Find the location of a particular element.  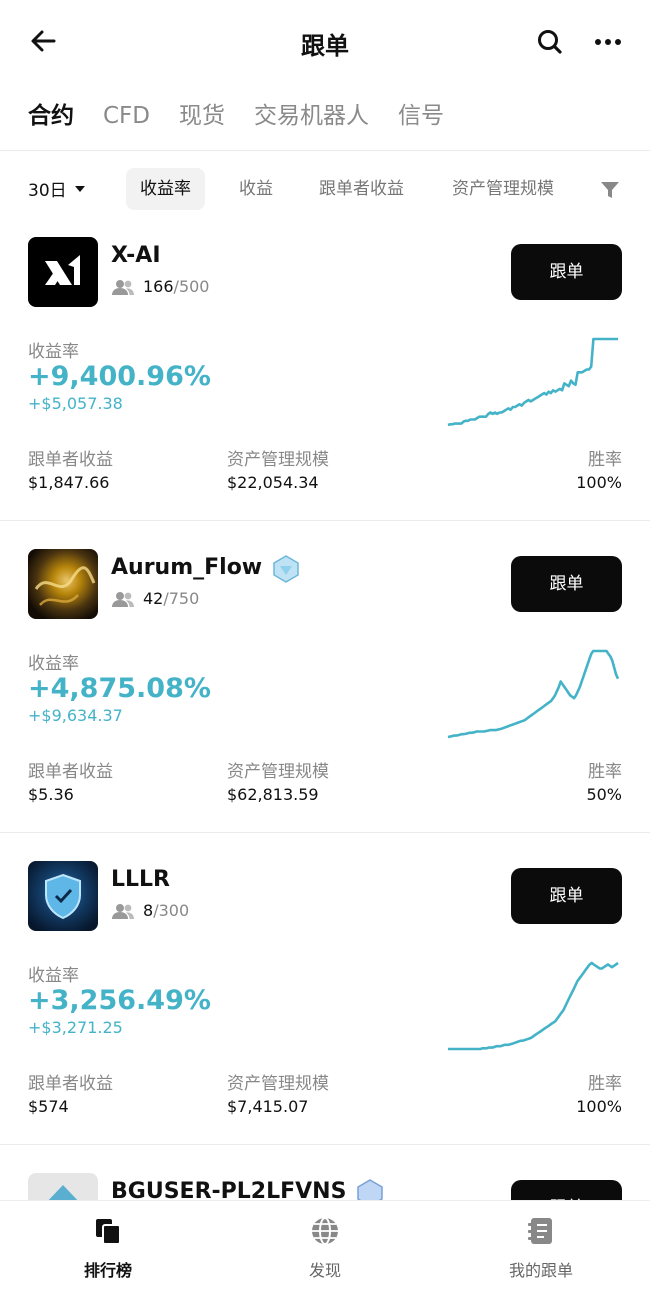

follower-current: 8 is located at coordinates (148, 910).